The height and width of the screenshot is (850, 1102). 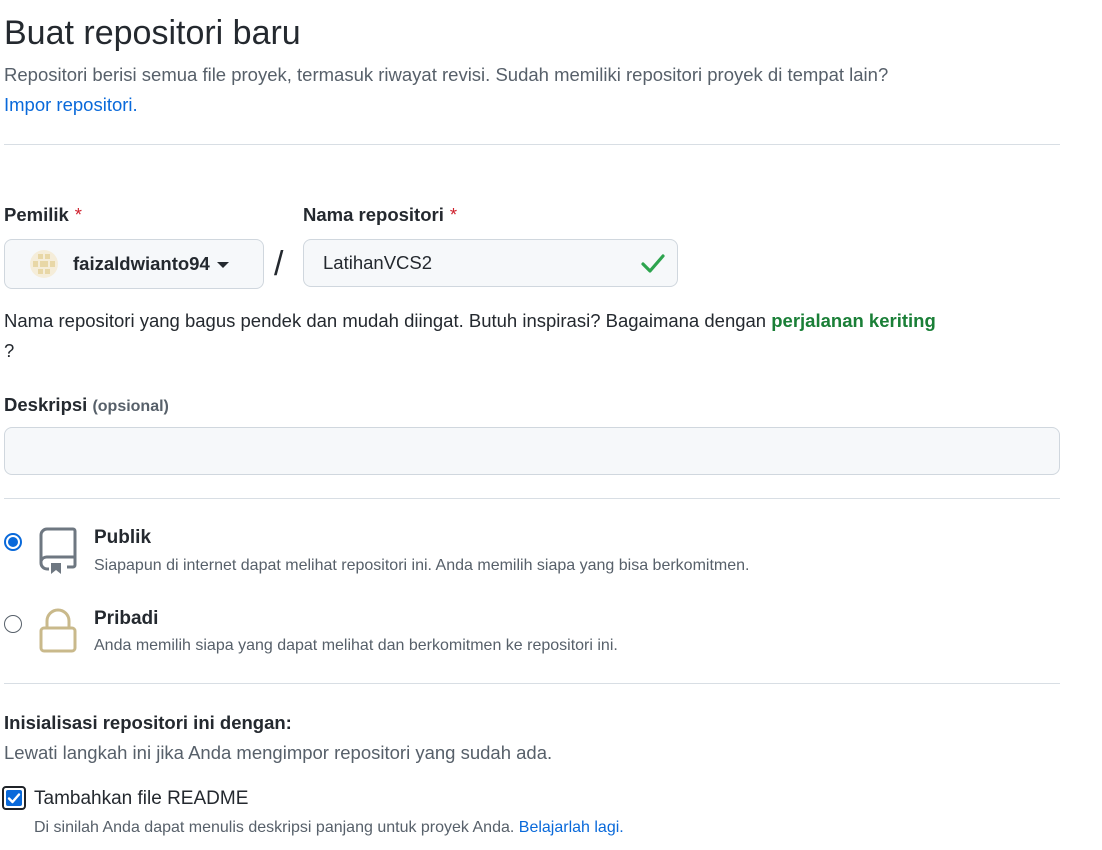 I want to click on description-label-text: Deskripsi, so click(x=46, y=404).